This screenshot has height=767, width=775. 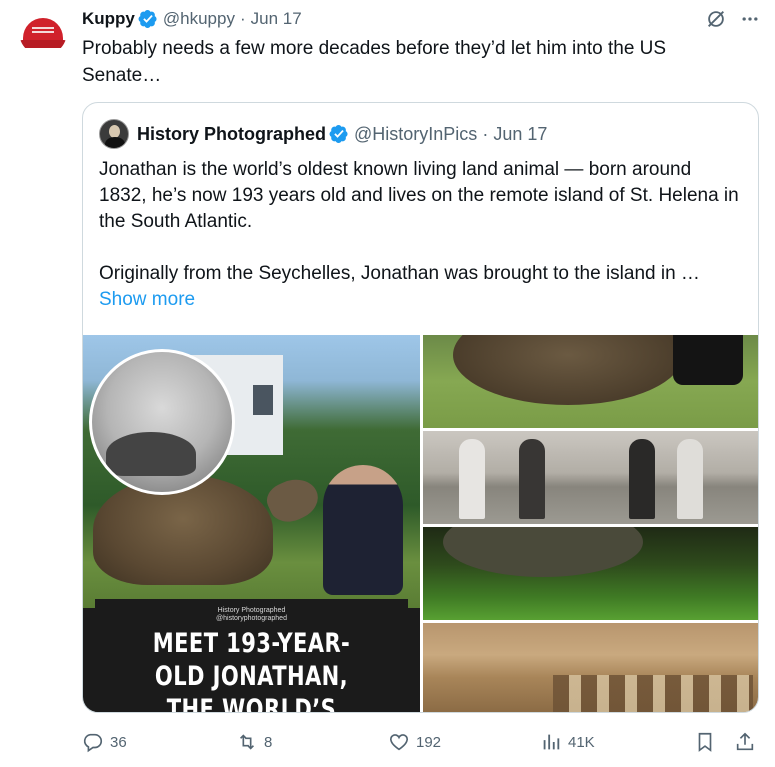 I want to click on repost-icon, so click(x=247, y=742).